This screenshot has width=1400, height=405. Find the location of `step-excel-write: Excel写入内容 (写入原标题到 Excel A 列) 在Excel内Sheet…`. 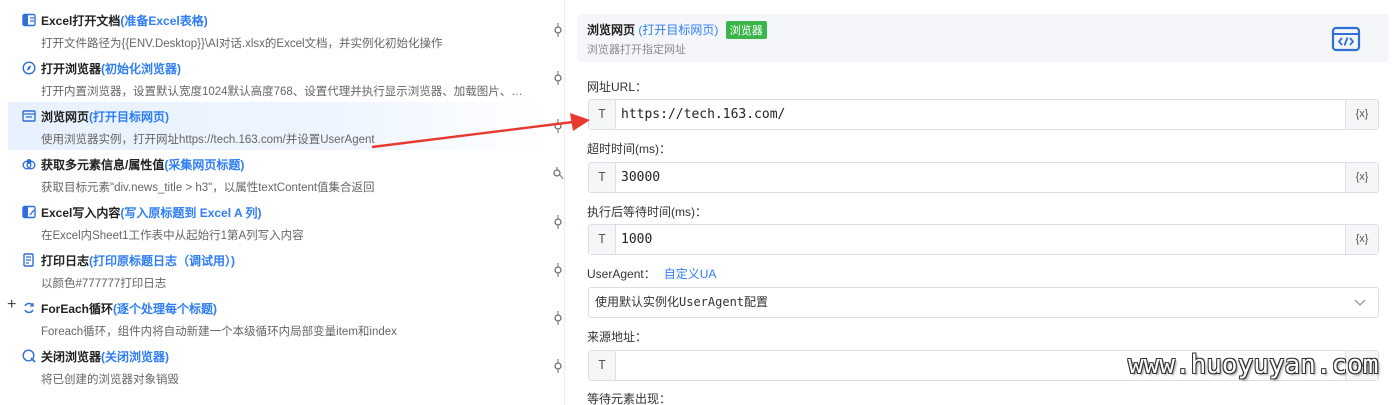

step-excel-write: Excel写入内容 (写入原标题到 Excel A 列) 在Excel内Sheet… is located at coordinates (278, 222).